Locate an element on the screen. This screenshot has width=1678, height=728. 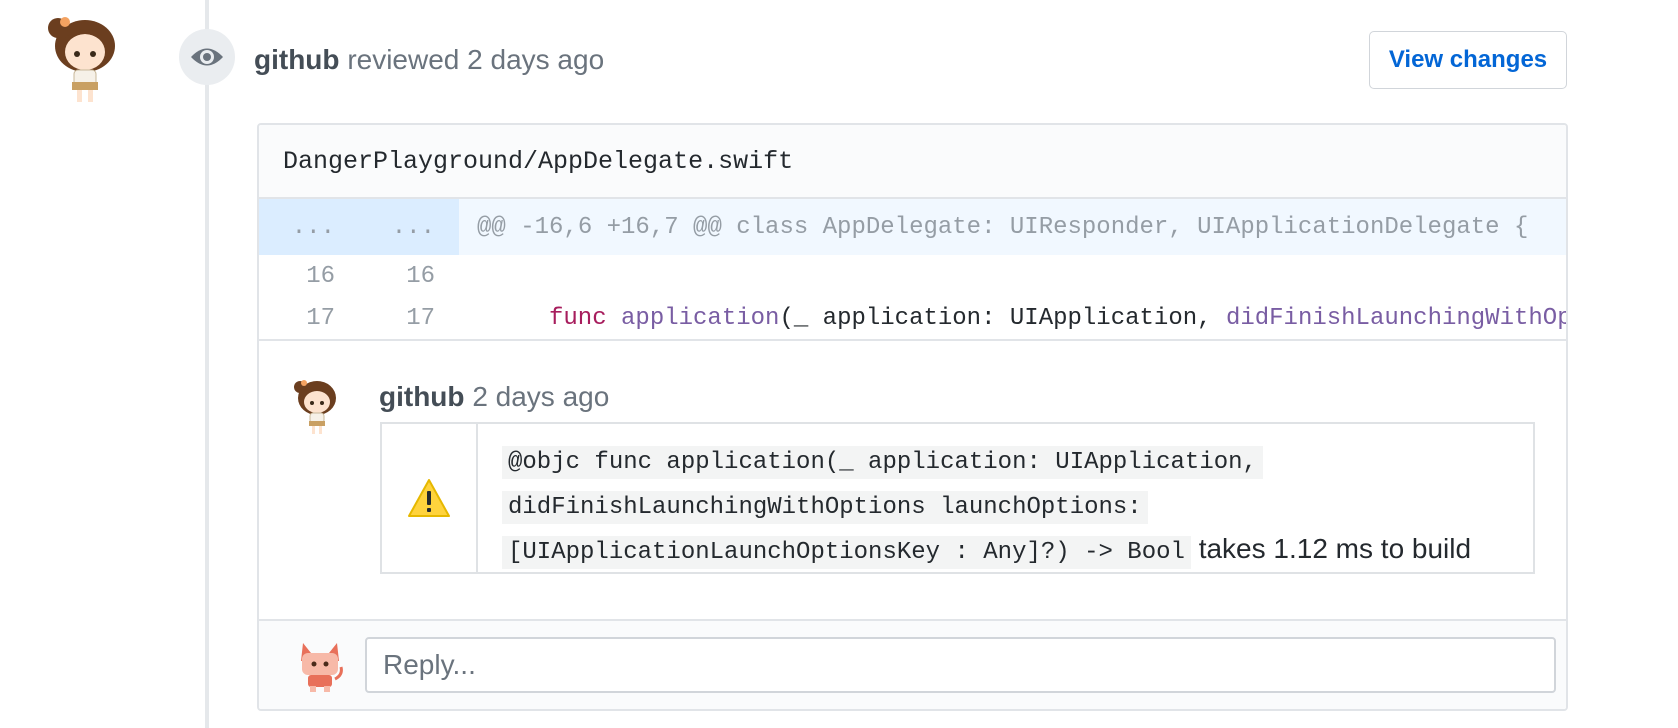
diff-line: 16 16 is located at coordinates (912, 276).